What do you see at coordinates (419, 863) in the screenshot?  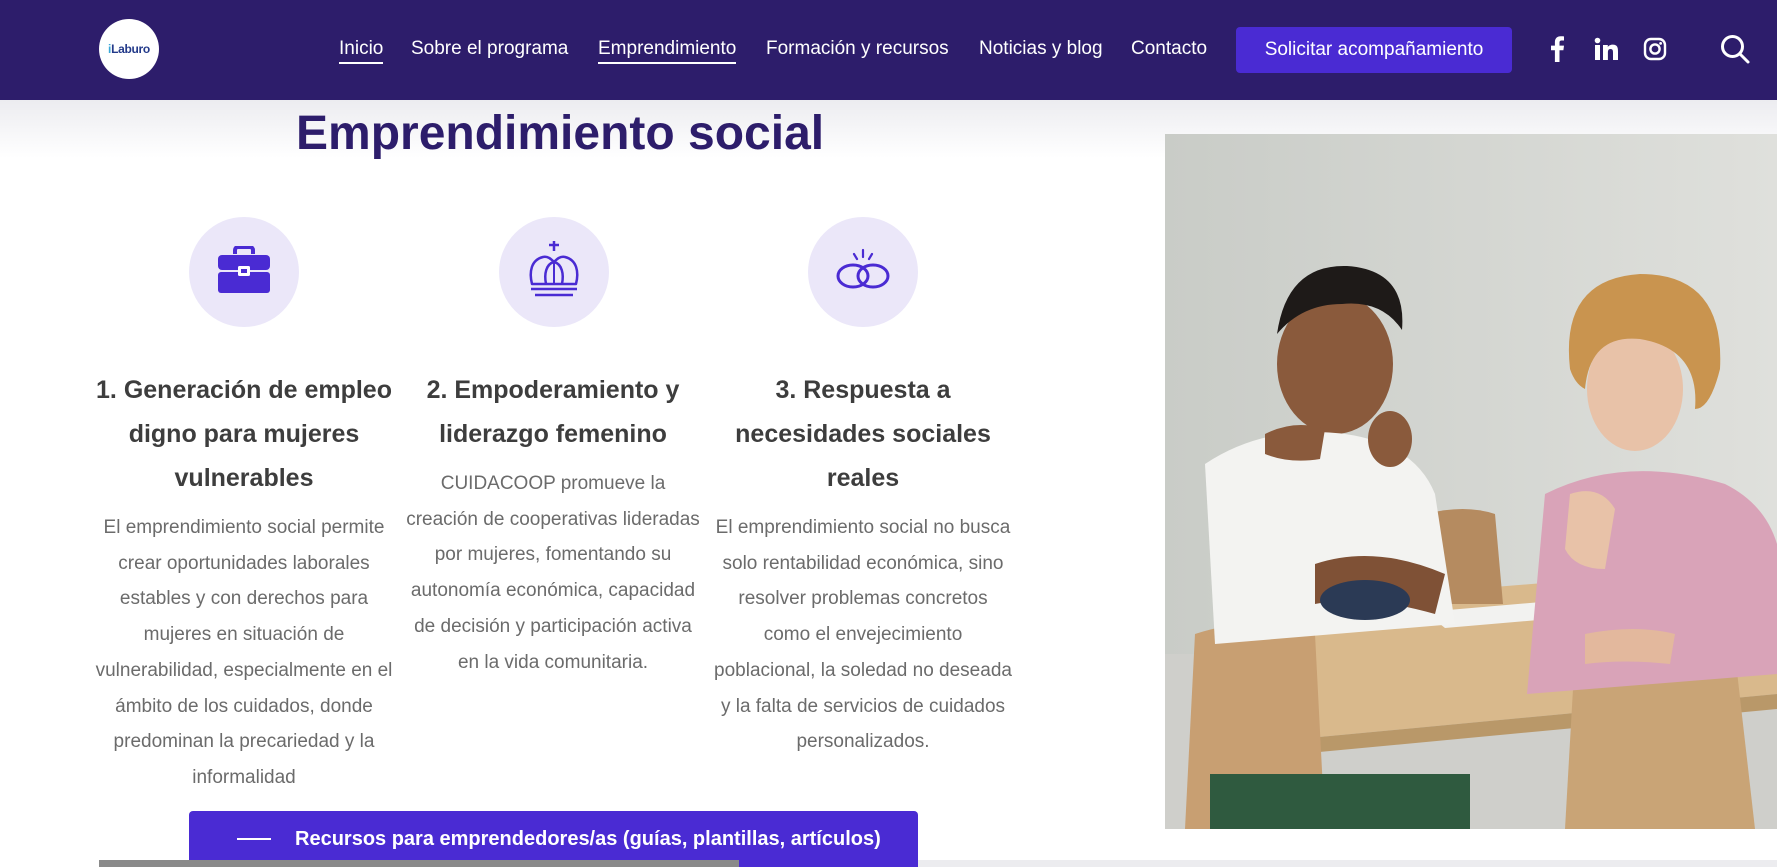 I see `next-section-image-edge` at bounding box center [419, 863].